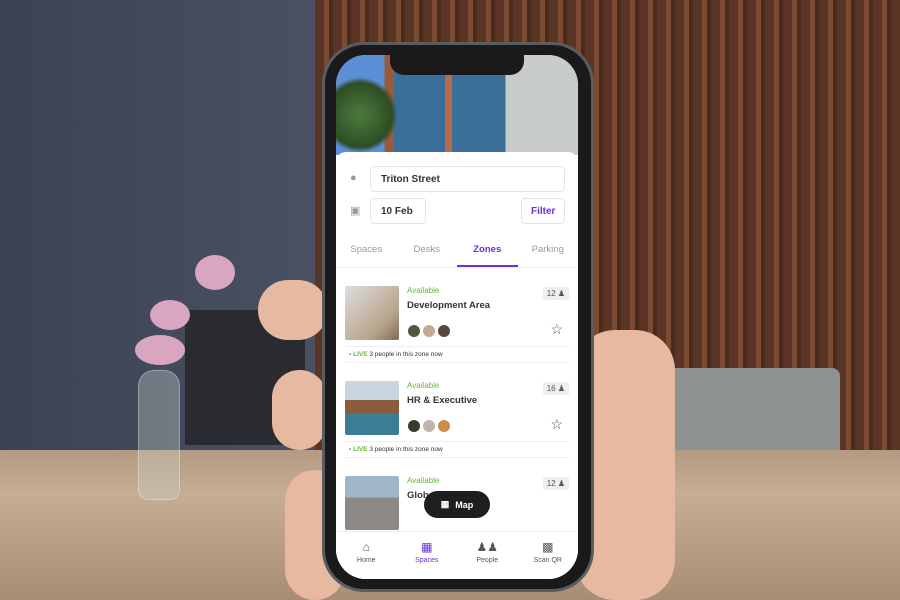  Describe the element at coordinates (355, 211) in the screenshot. I see `calendar-icon: ▣` at that location.